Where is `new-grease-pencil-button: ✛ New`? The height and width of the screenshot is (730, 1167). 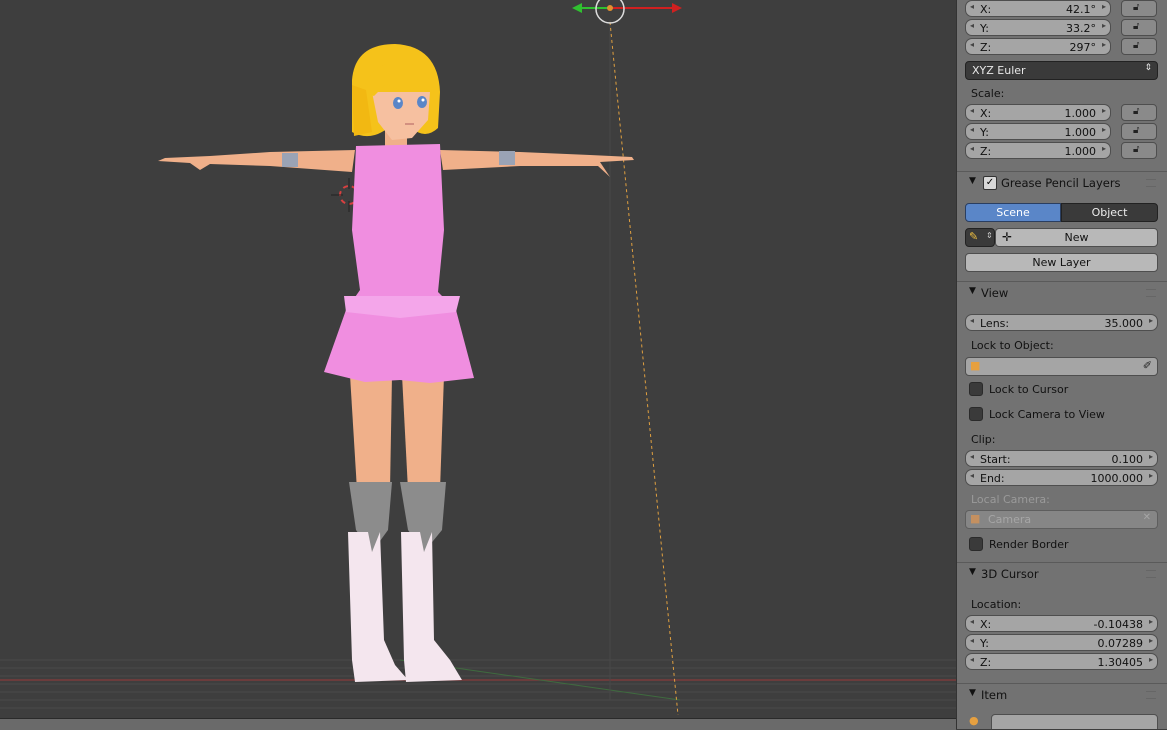 new-grease-pencil-button: ✛ New is located at coordinates (1076, 237).